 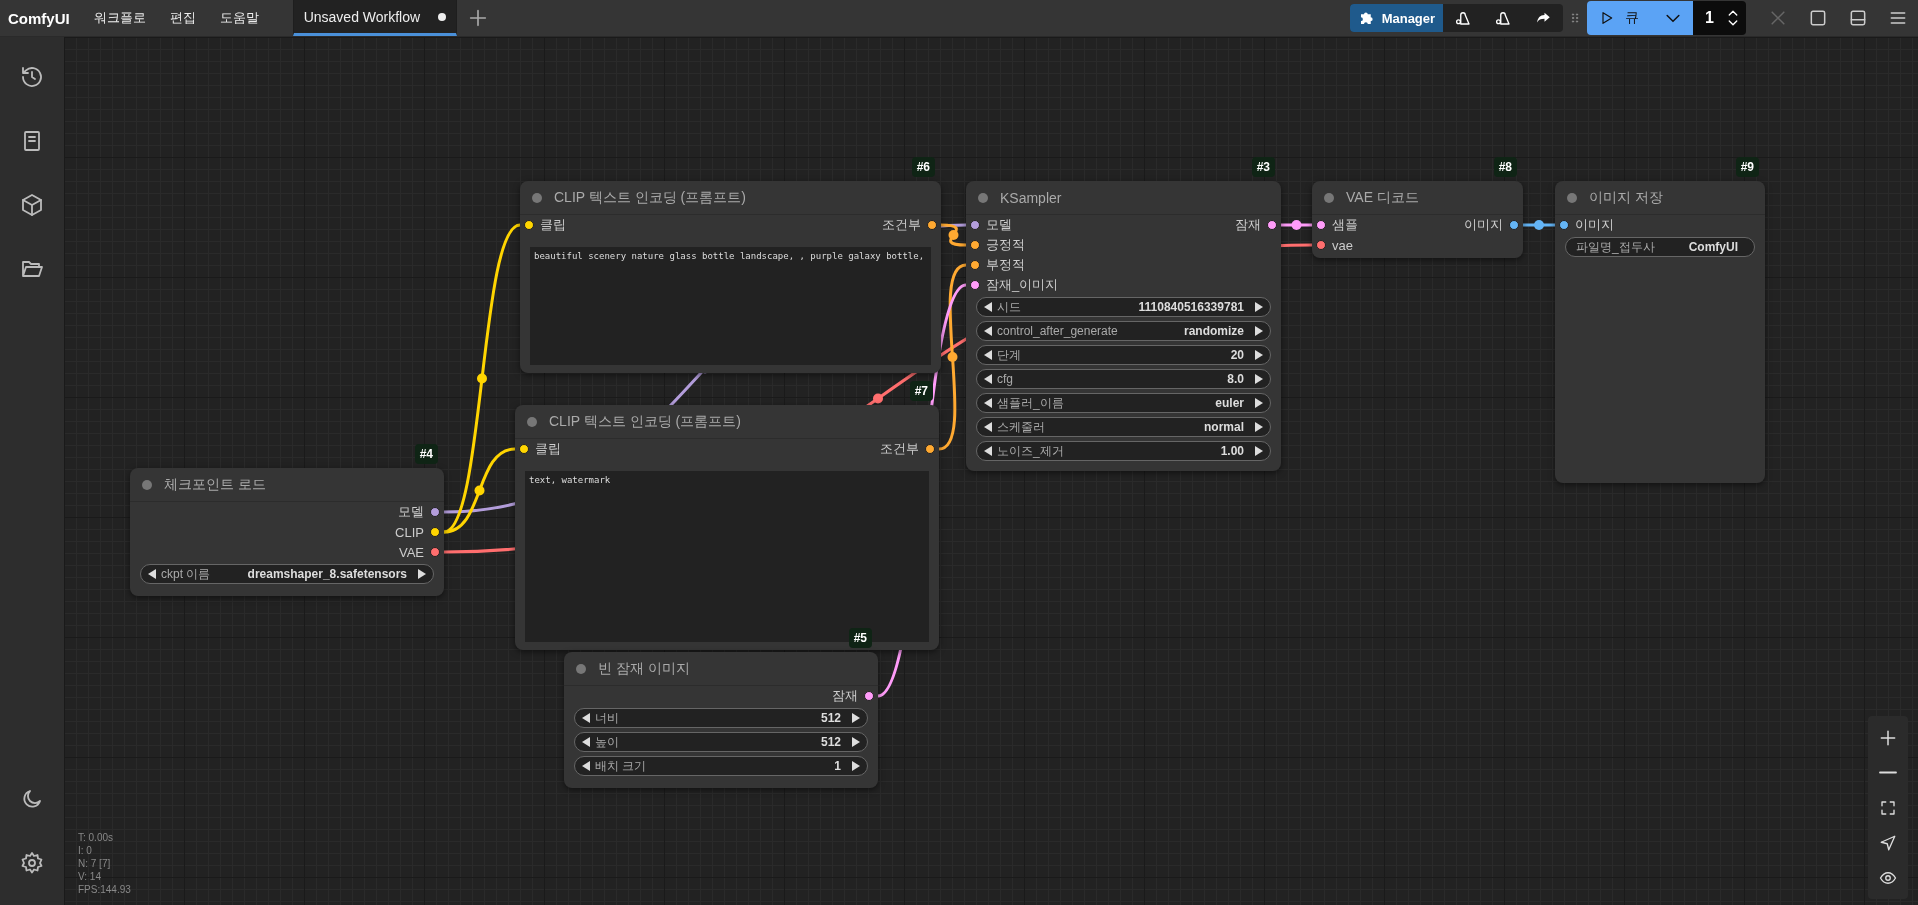 I want to click on node-id-badge: #3, so click(x=1263, y=167).